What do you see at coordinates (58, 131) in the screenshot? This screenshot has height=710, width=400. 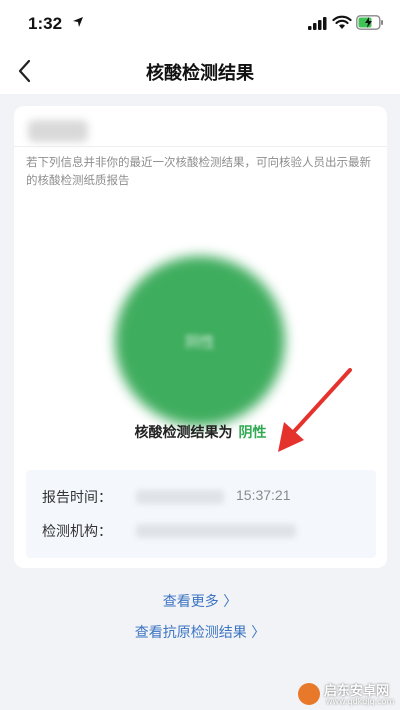 I see `blurred-name` at bounding box center [58, 131].